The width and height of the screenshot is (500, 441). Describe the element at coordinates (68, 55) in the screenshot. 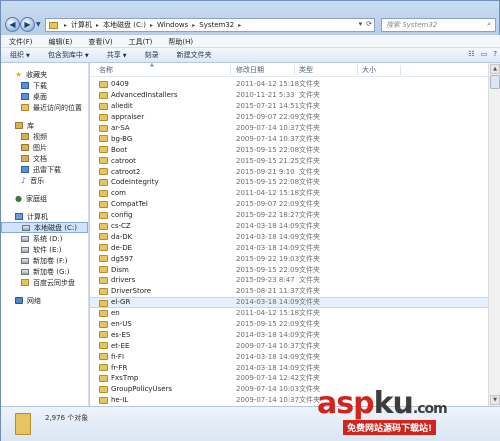

I see `include-in-library-button: 包含到库中 ▼` at that location.